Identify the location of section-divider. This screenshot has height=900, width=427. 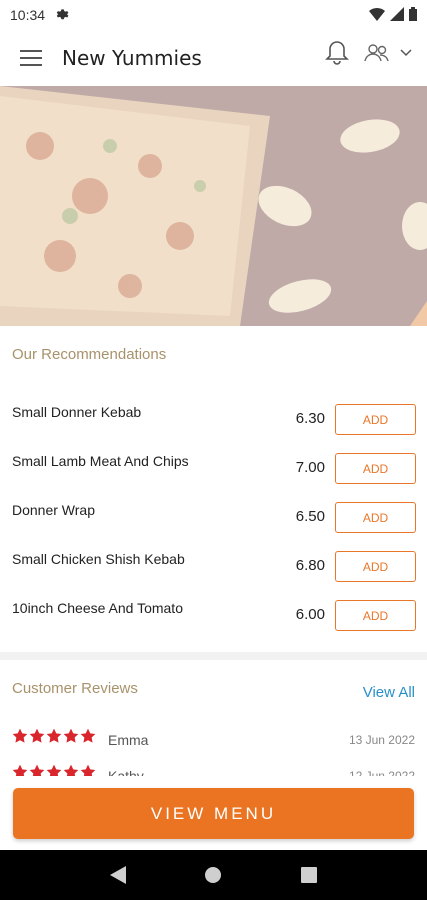
(213, 656).